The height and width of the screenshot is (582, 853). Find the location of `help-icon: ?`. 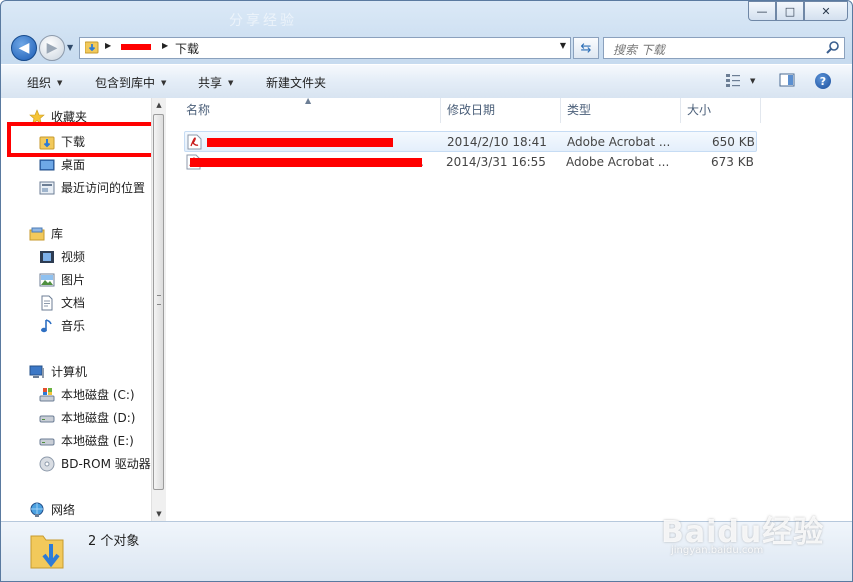

help-icon: ? is located at coordinates (823, 81).